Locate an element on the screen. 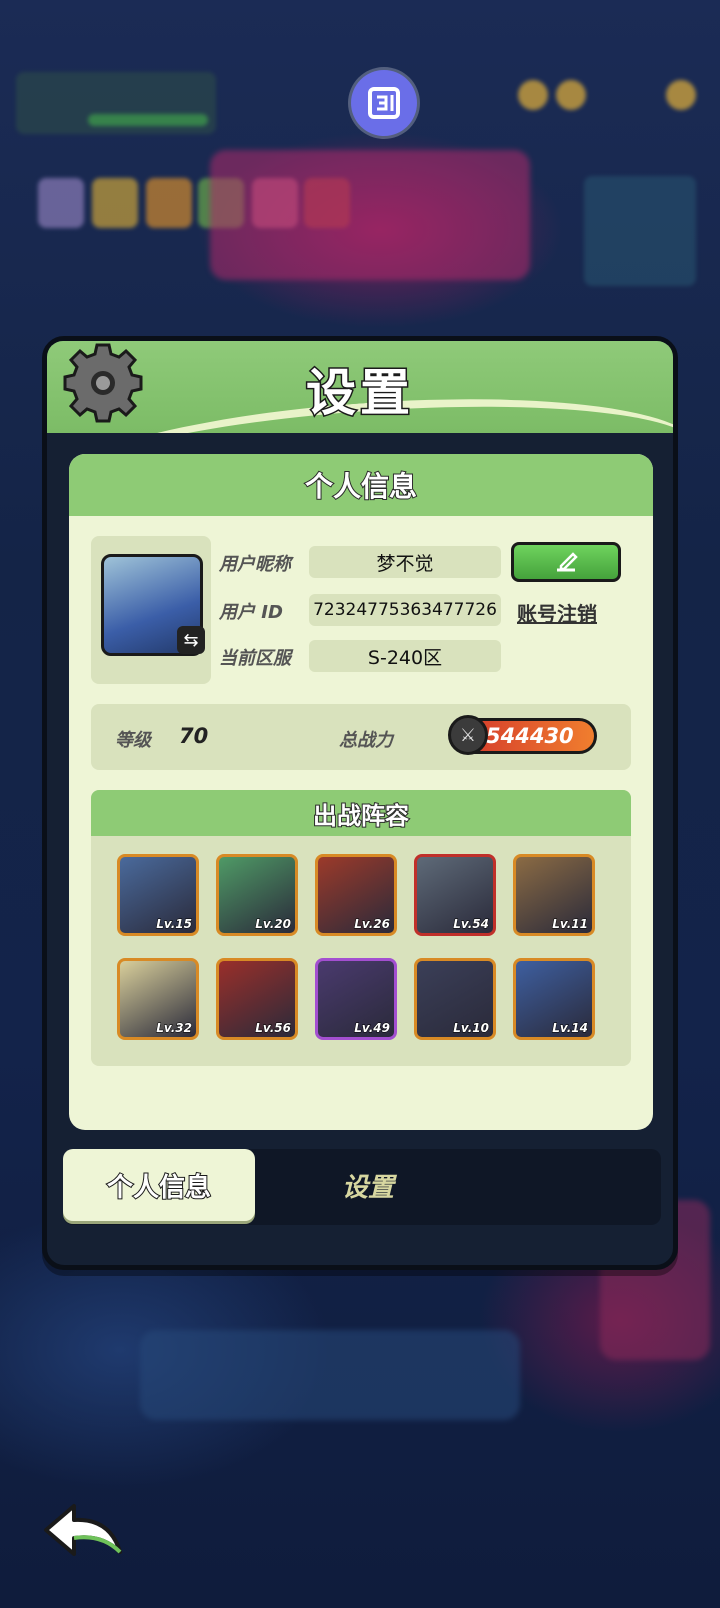  hero-level: Lv.14 is located at coordinates (570, 1028).